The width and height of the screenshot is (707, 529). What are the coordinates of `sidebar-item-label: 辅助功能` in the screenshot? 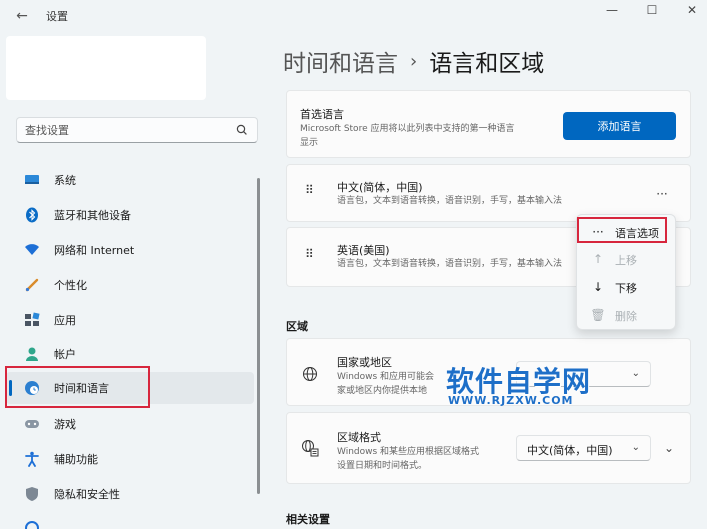 It's located at (76, 459).